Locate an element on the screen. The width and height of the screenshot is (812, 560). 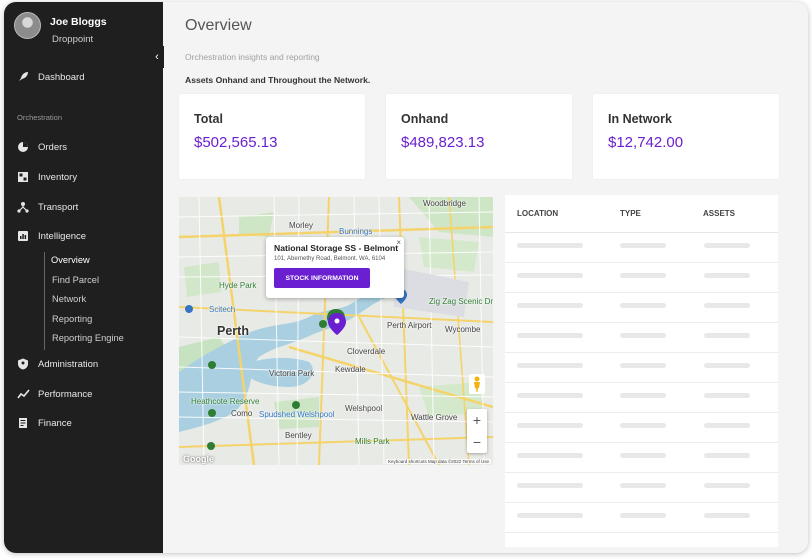
sidebar-item-label: Transport is located at coordinates (58, 207).